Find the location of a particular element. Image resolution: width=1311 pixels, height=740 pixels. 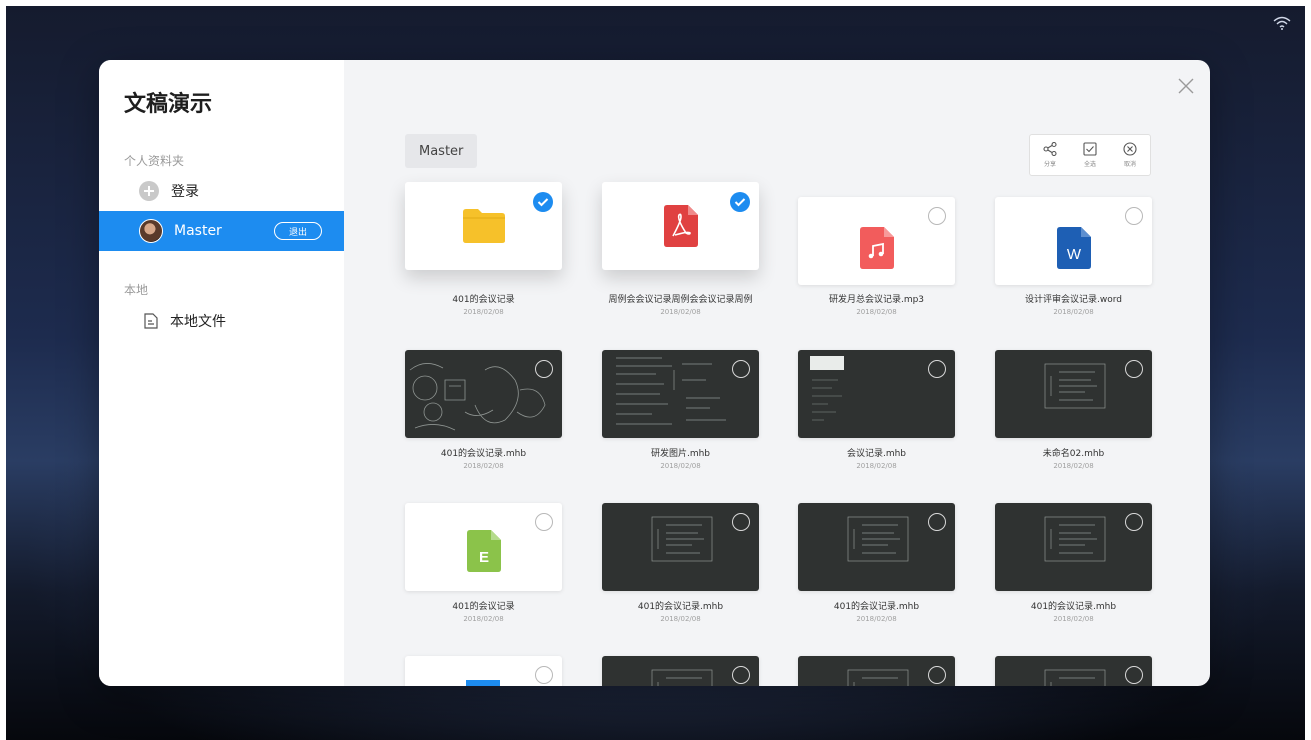

file-card: 研发月总会议记录.mp3 2018/02/08 is located at coordinates (876, 256).